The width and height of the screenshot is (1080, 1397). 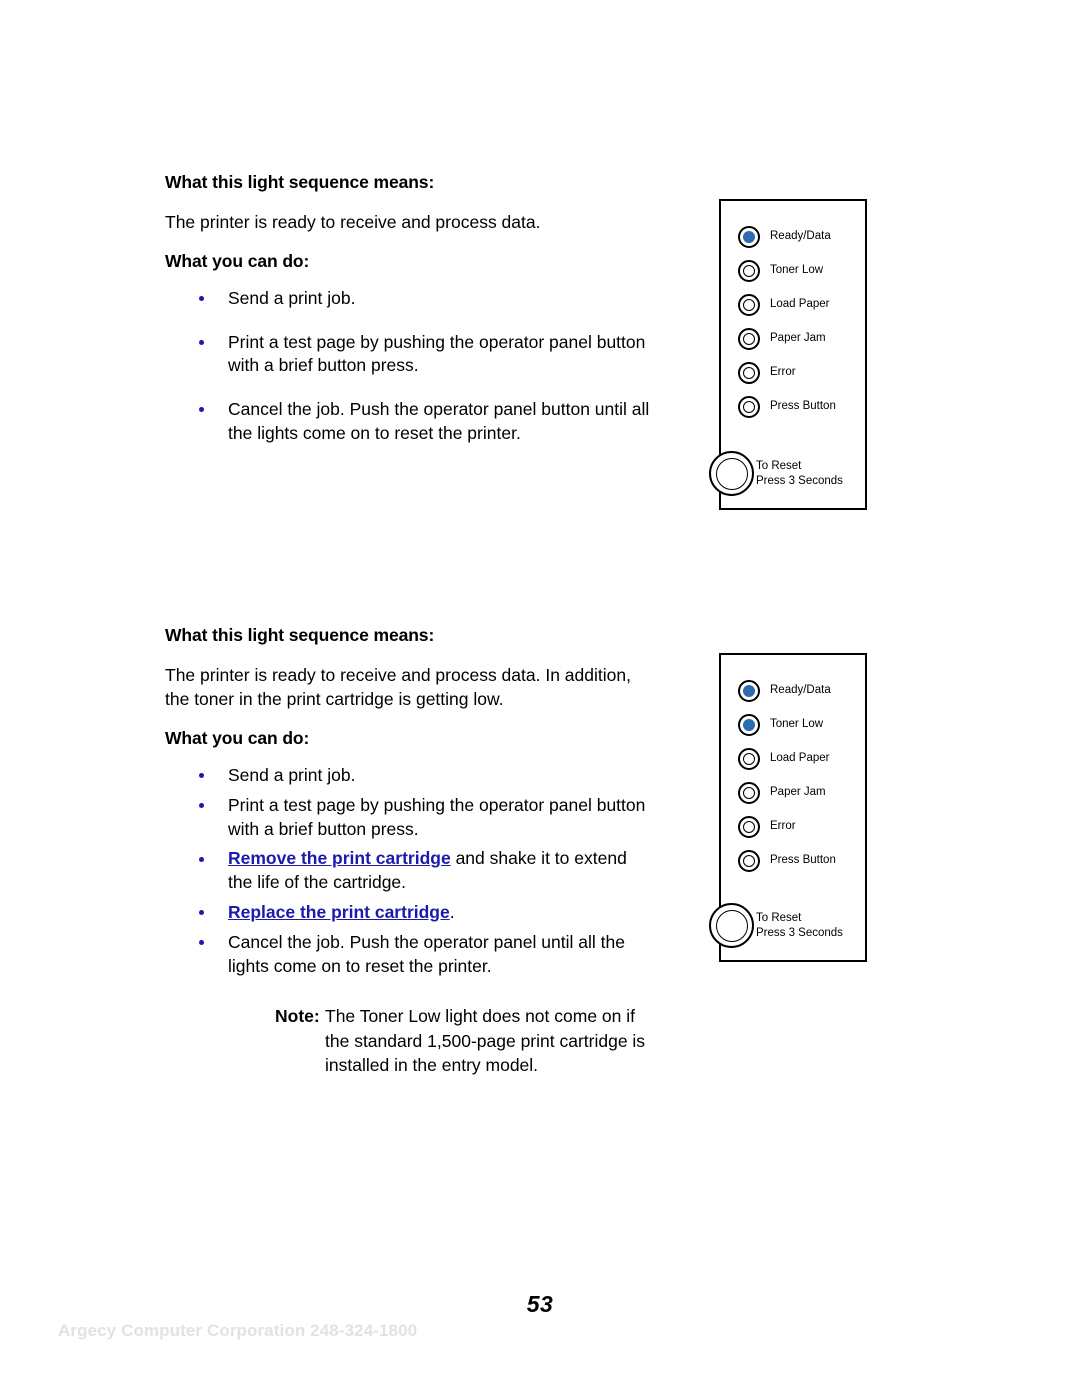 I want to click on page-number: 53, so click(x=540, y=1304).